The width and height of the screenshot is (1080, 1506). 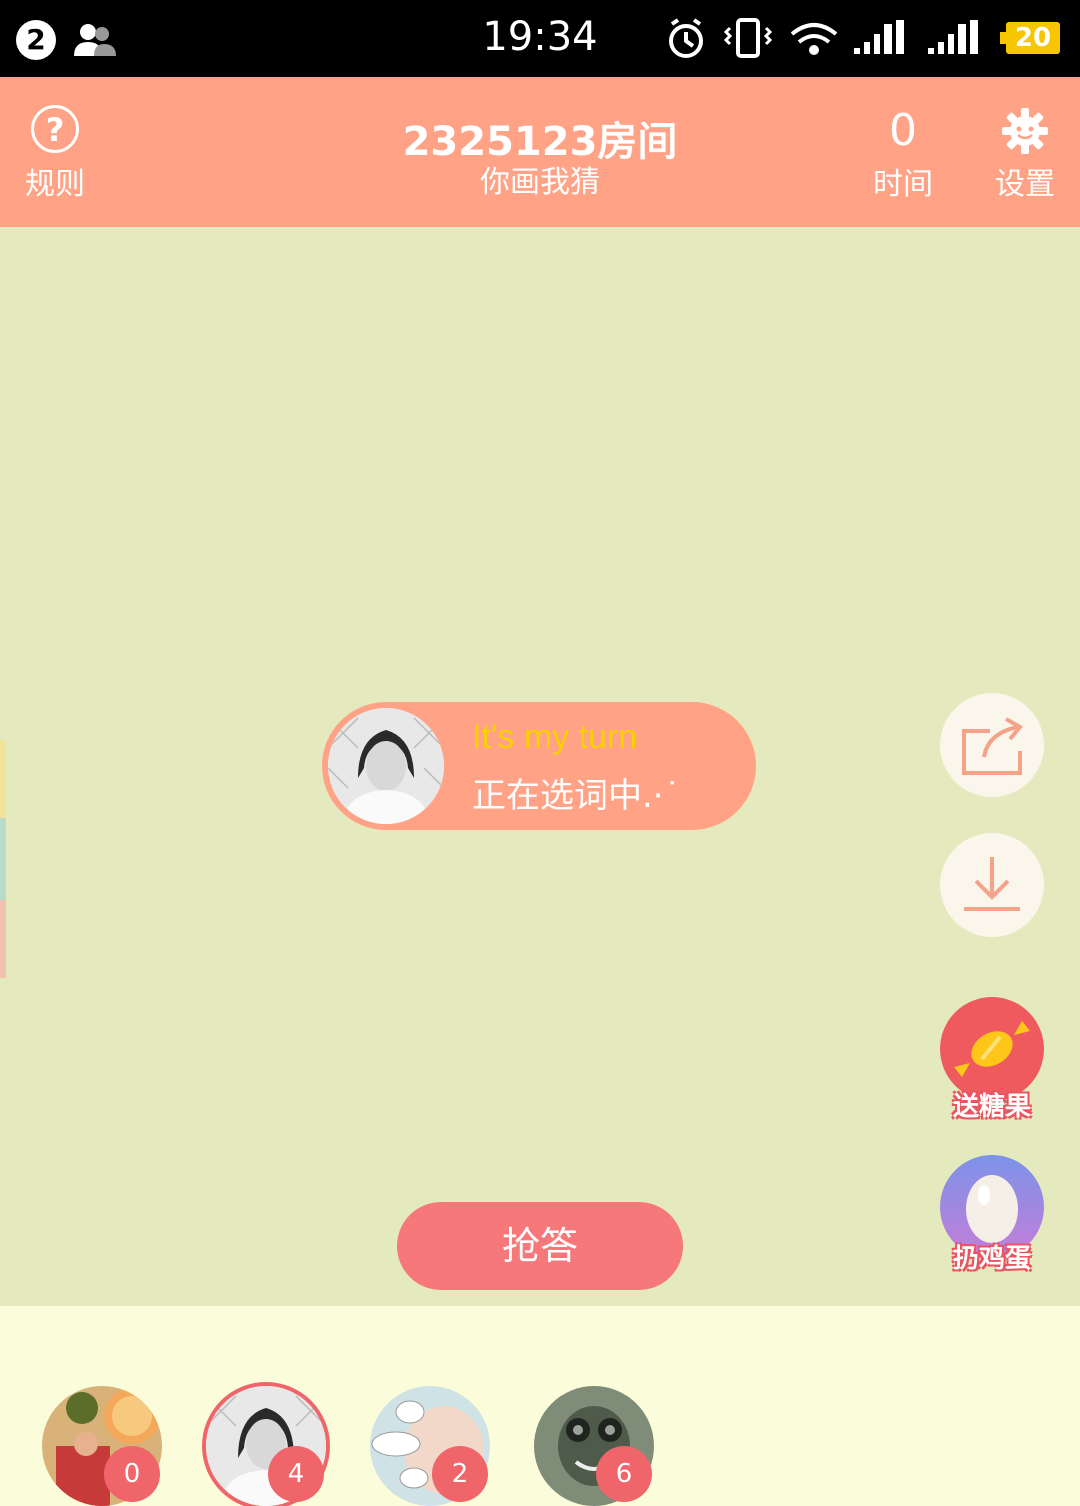 I want to click on player-score: 2, so click(x=460, y=1474).